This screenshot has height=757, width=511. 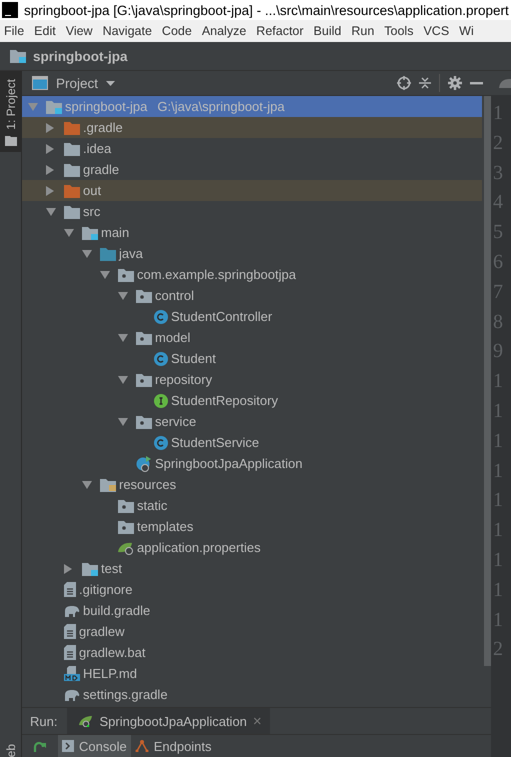 I want to click on menu-item: File, so click(x=14, y=31).